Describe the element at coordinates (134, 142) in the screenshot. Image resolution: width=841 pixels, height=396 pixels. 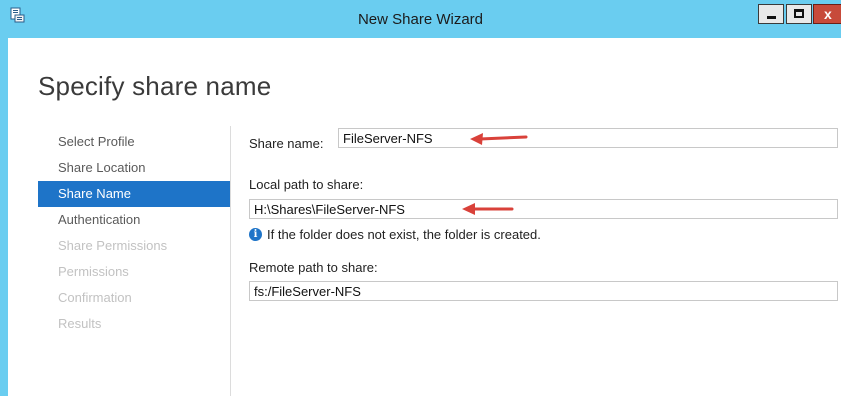
I see `step-select-profile: Select Profile` at that location.